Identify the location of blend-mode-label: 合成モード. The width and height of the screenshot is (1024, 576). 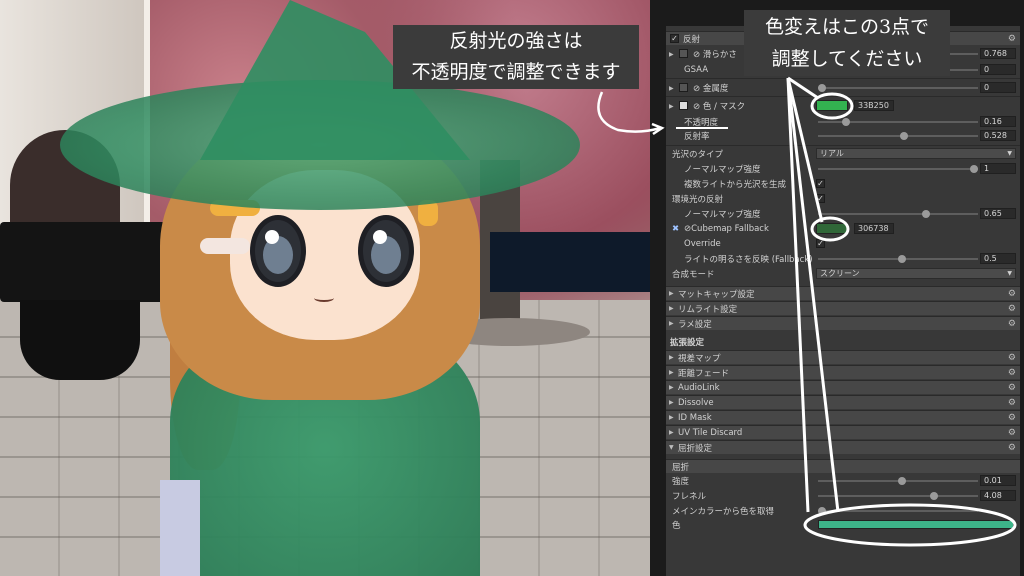
(693, 275).